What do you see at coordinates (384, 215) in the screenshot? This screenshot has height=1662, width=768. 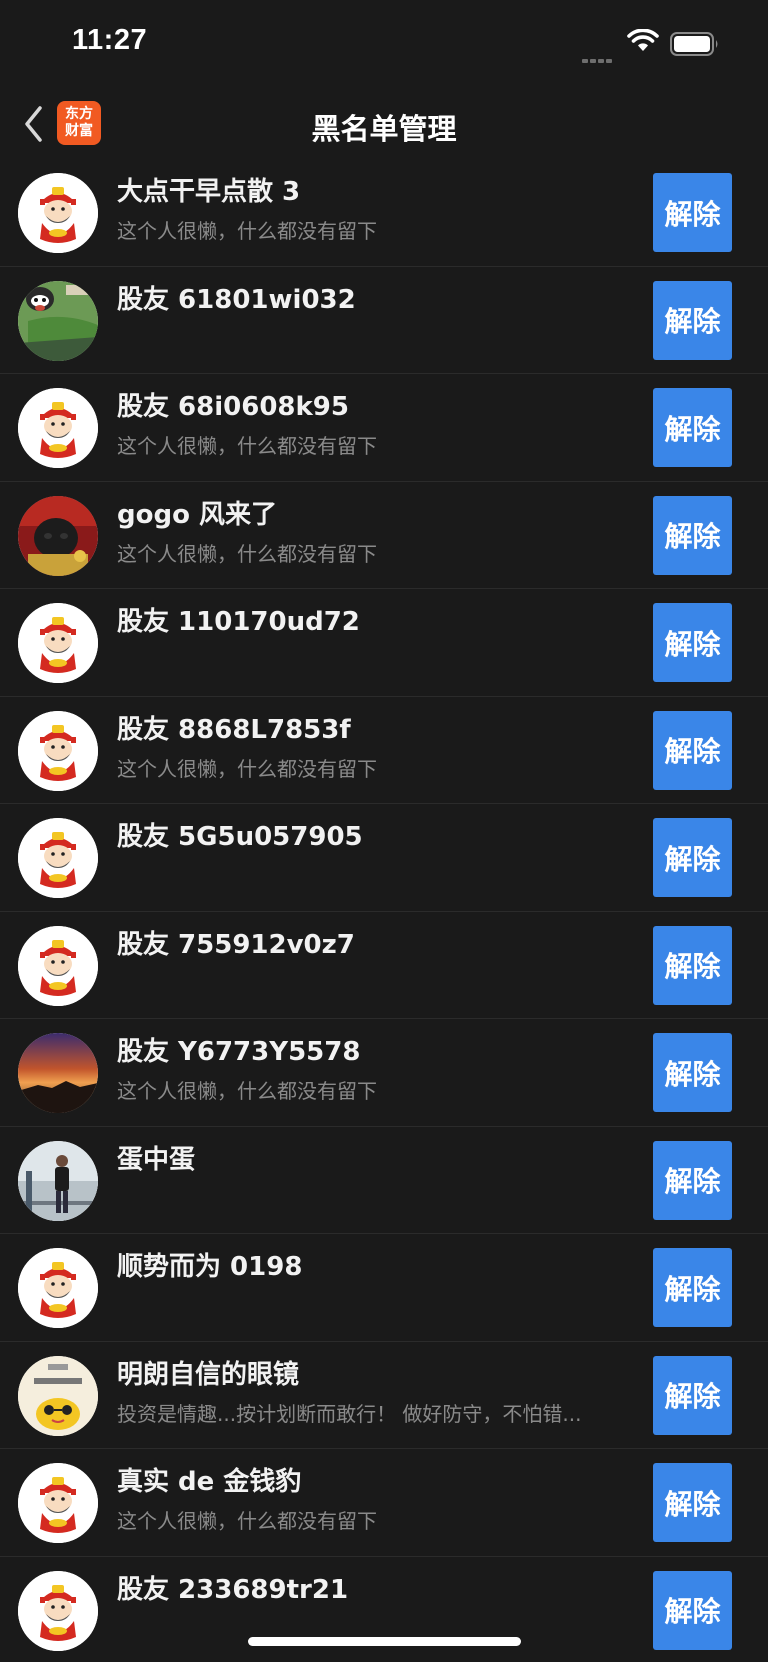 I see `list-item: 大点干早点散 3 这个人很懒，什么都没有留下 解除` at bounding box center [384, 215].